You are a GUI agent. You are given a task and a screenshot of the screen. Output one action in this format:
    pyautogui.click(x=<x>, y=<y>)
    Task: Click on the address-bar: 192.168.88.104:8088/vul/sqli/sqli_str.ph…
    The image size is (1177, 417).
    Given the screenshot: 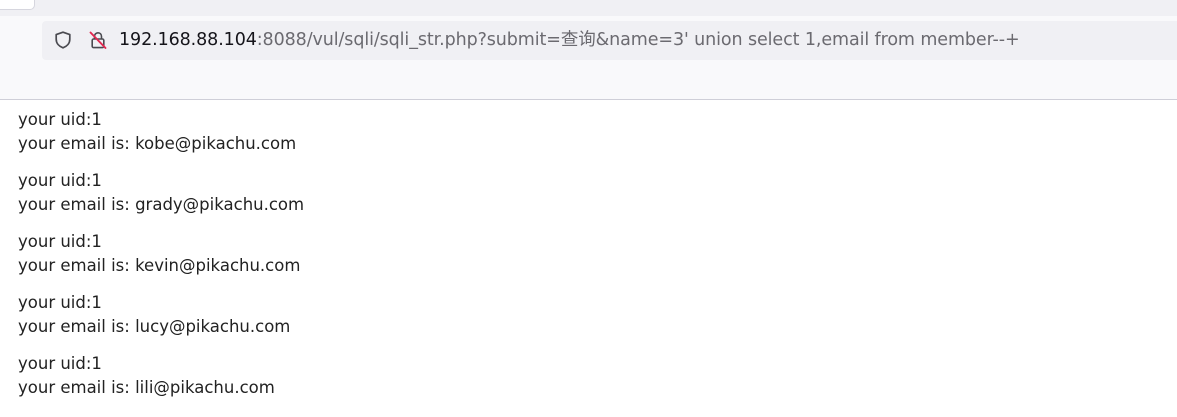 What is the action you would take?
    pyautogui.click(x=609, y=40)
    